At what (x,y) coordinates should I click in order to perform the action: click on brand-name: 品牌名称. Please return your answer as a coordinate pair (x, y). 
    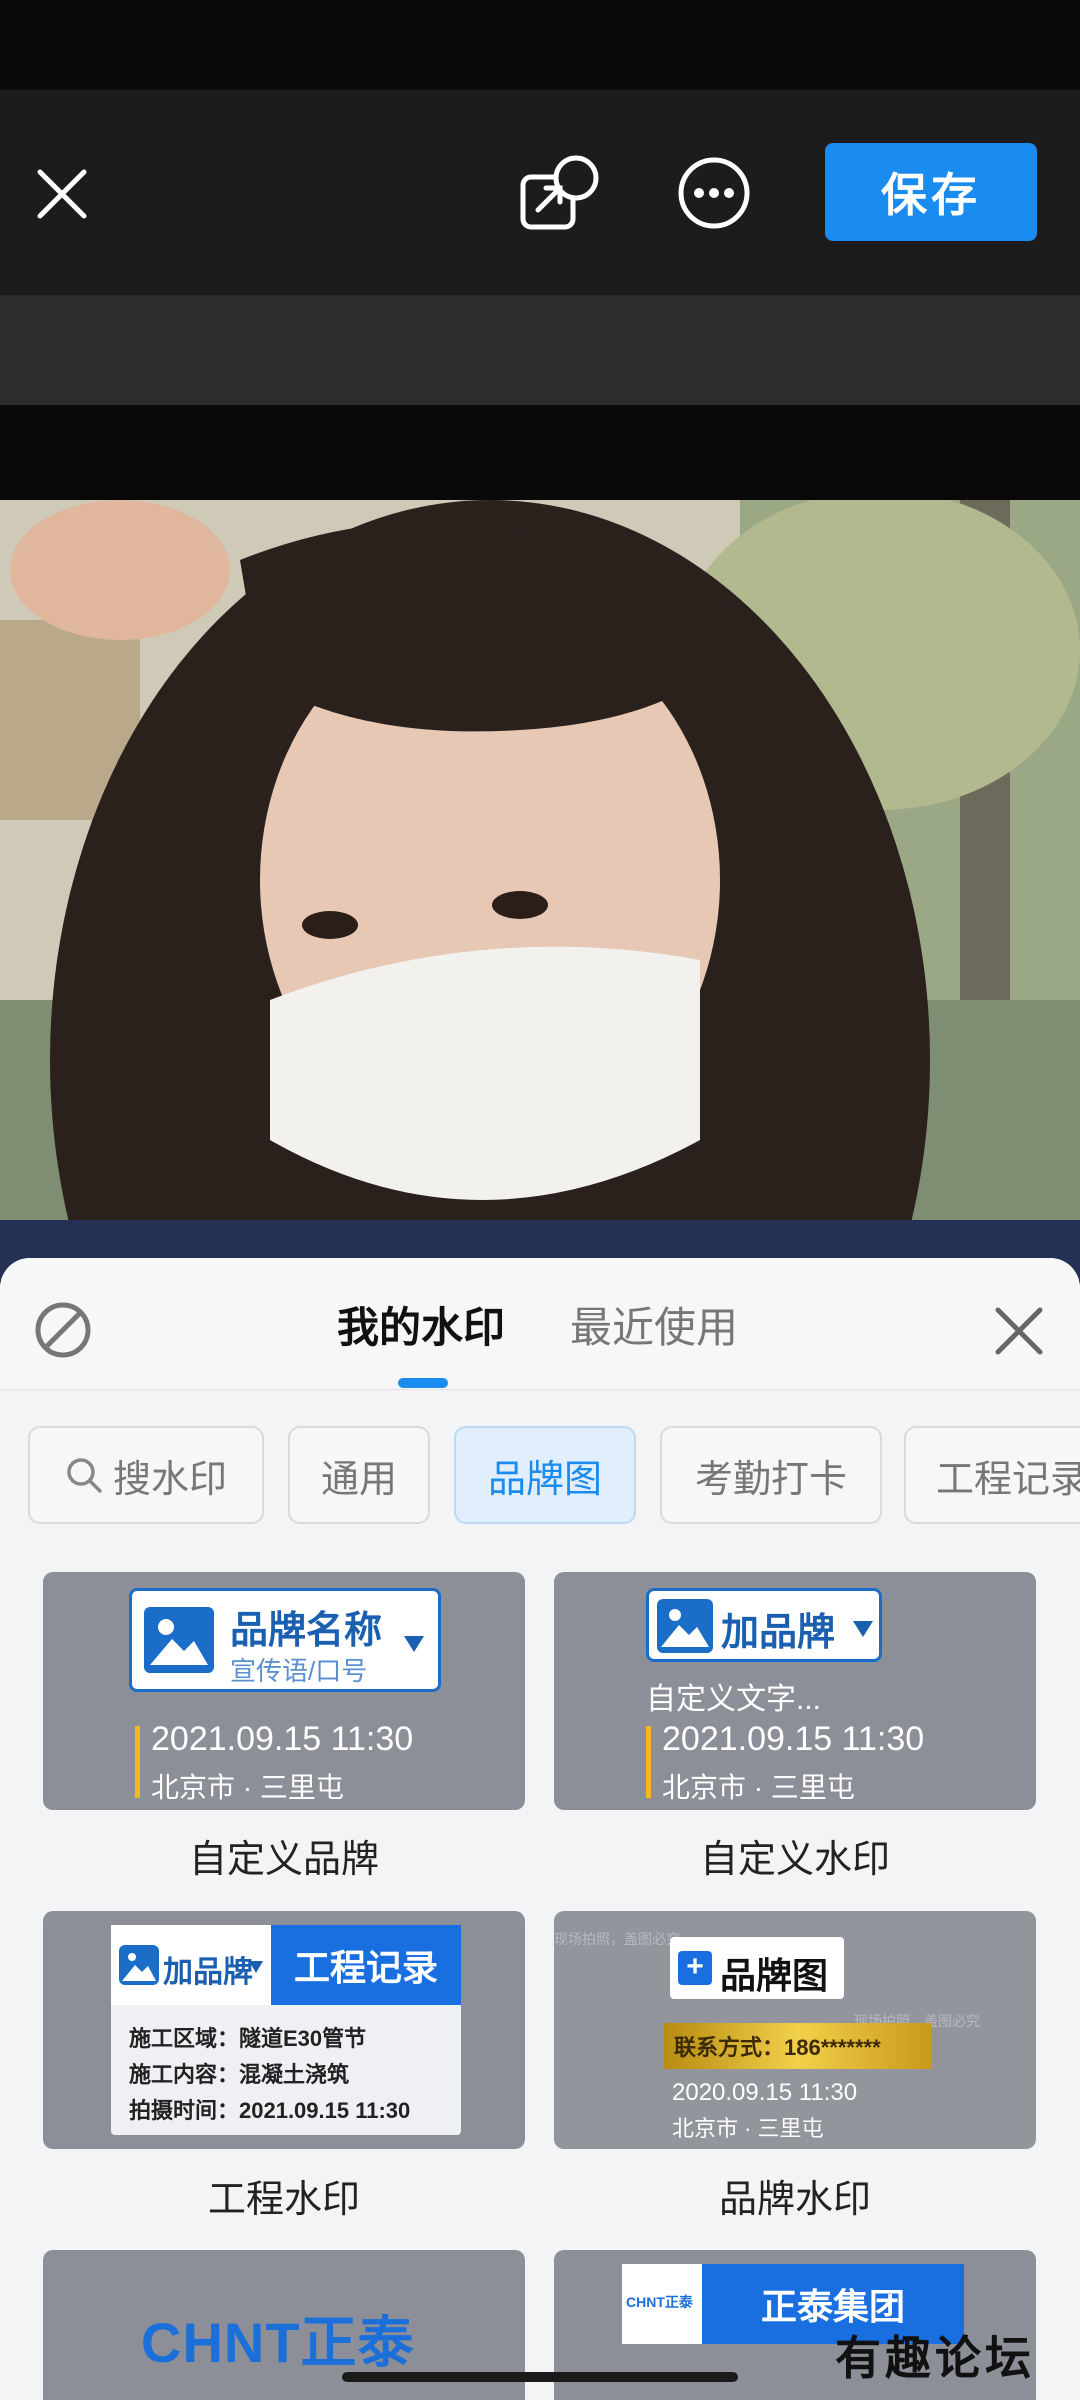
    Looking at the image, I should click on (306, 1631).